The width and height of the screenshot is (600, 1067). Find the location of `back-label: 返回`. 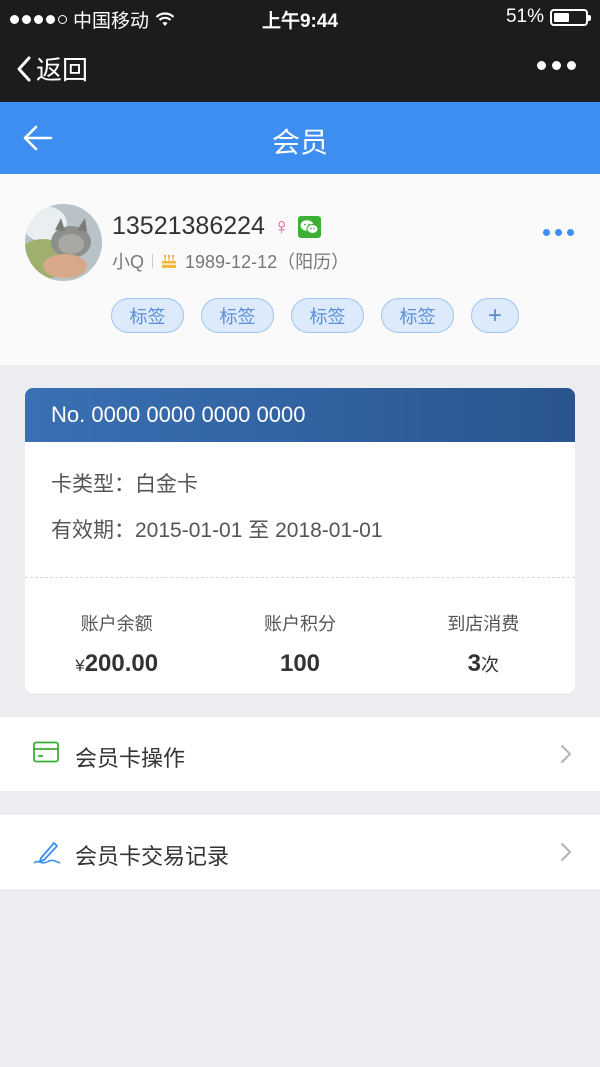

back-label: 返回 is located at coordinates (62, 70).